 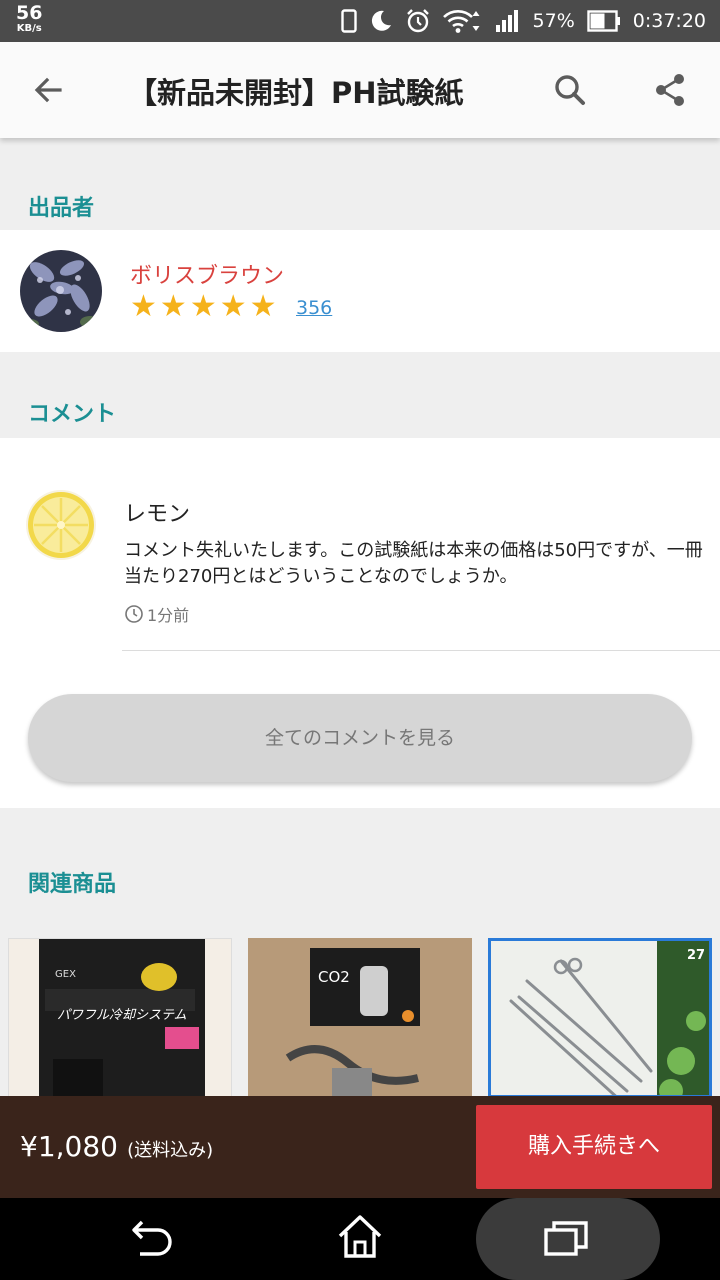 I want to click on comment-time-text: 1分前, so click(x=168, y=615).